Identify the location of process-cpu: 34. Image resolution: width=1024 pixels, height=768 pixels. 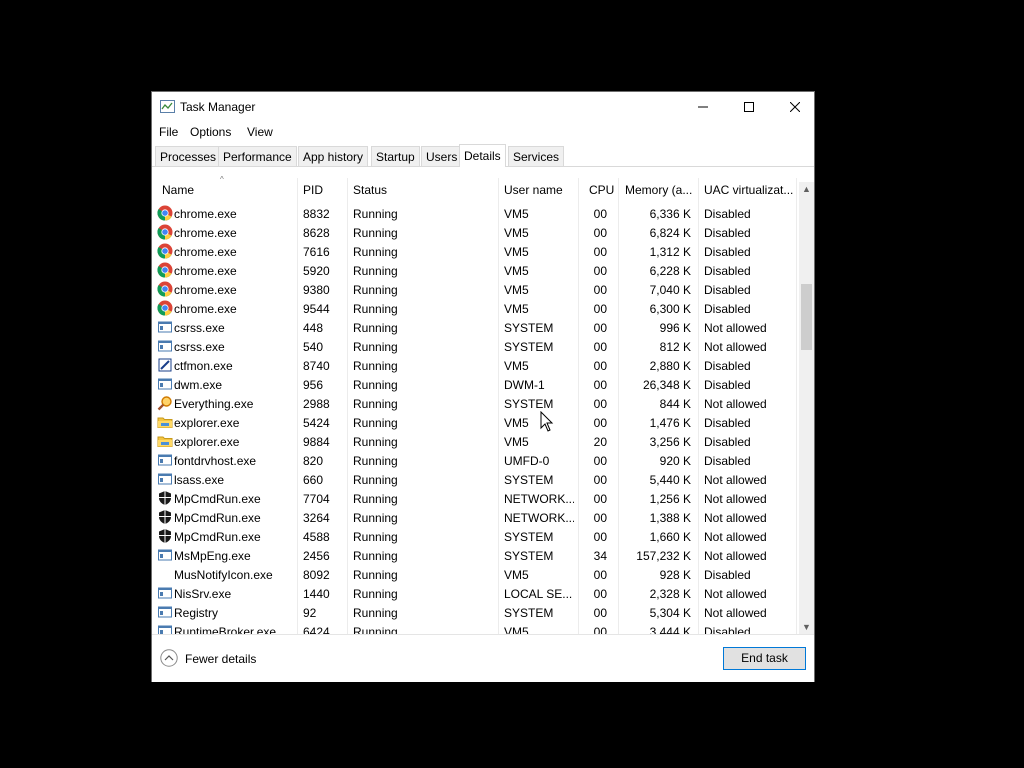
(600, 556).